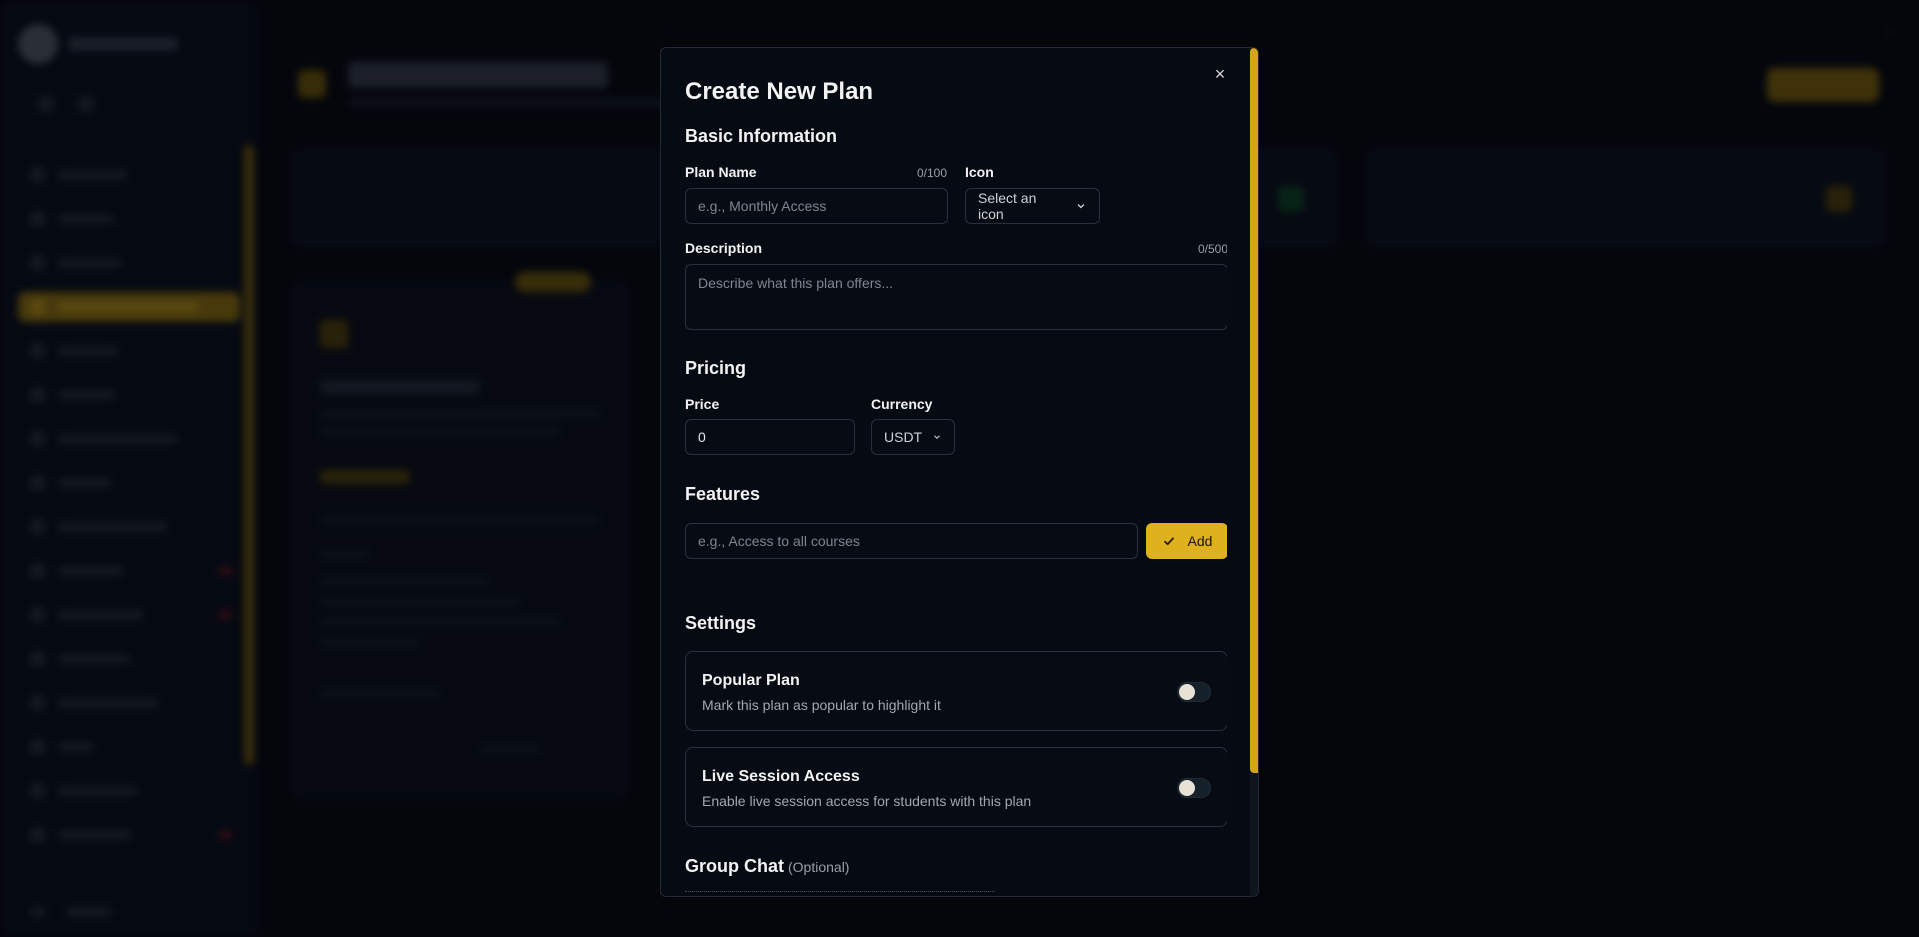 This screenshot has width=1919, height=937. Describe the element at coordinates (903, 437) in the screenshot. I see `currency-select-value: USDT` at that location.